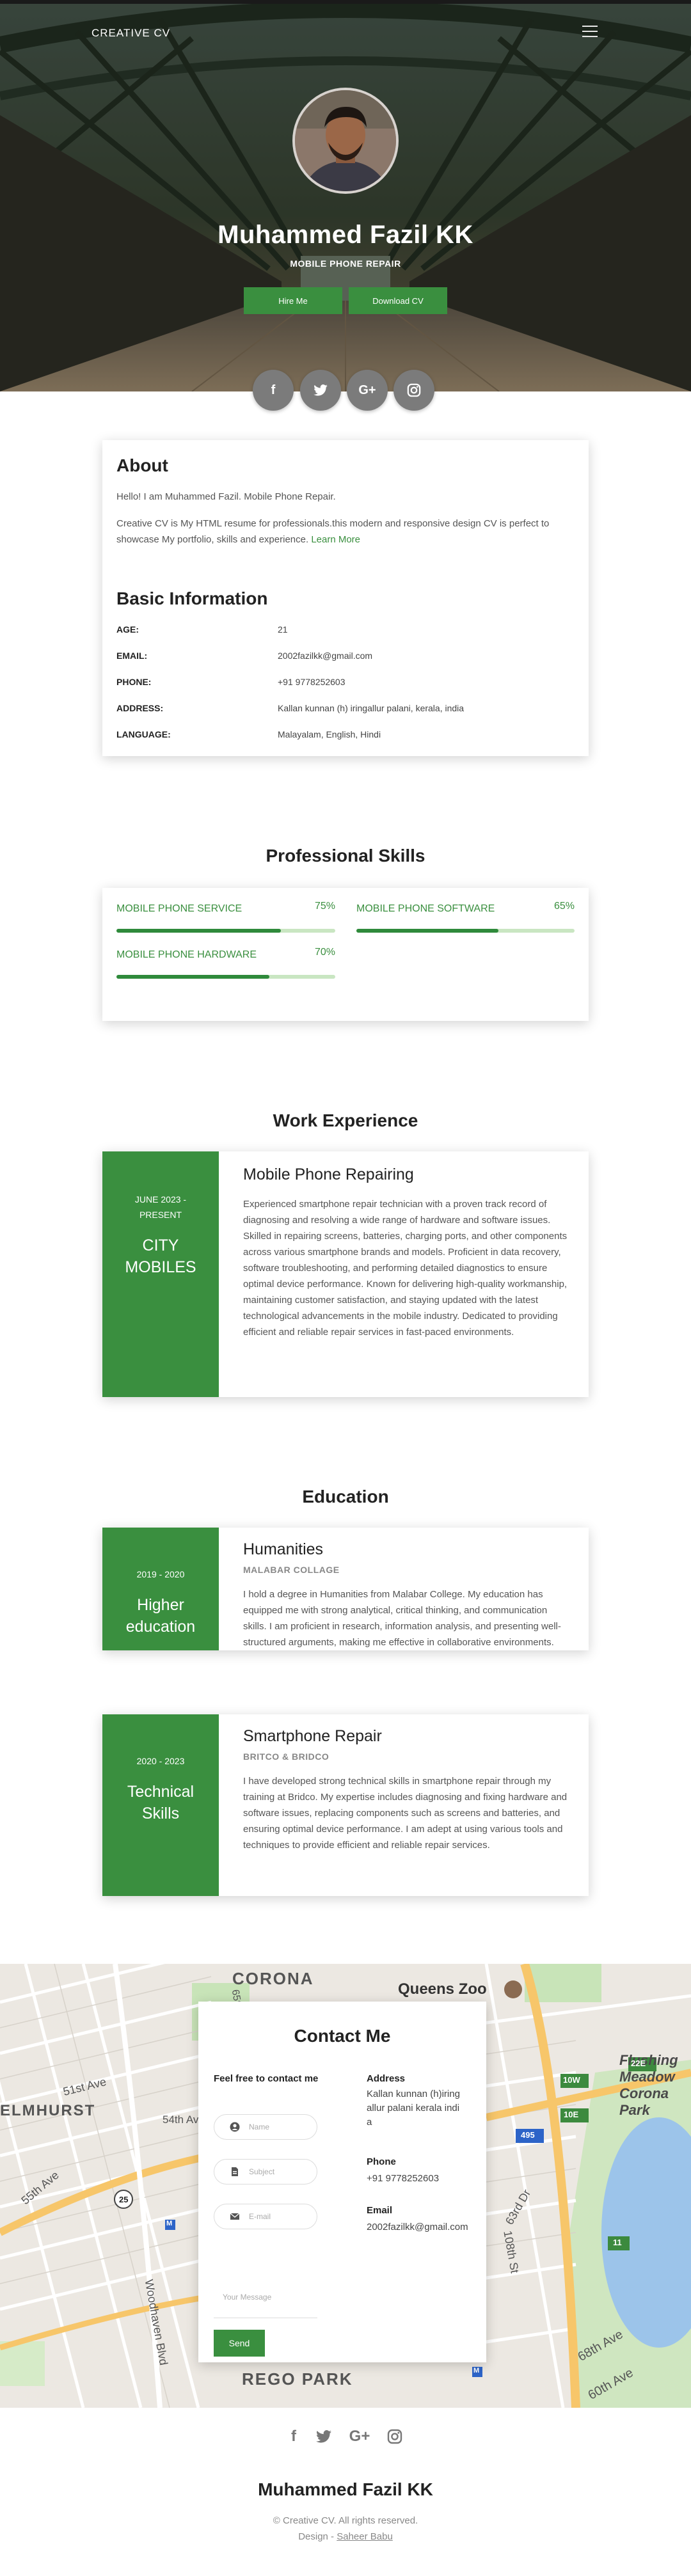  What do you see at coordinates (124, 2199) in the screenshot?
I see `highway-shield: 25` at bounding box center [124, 2199].